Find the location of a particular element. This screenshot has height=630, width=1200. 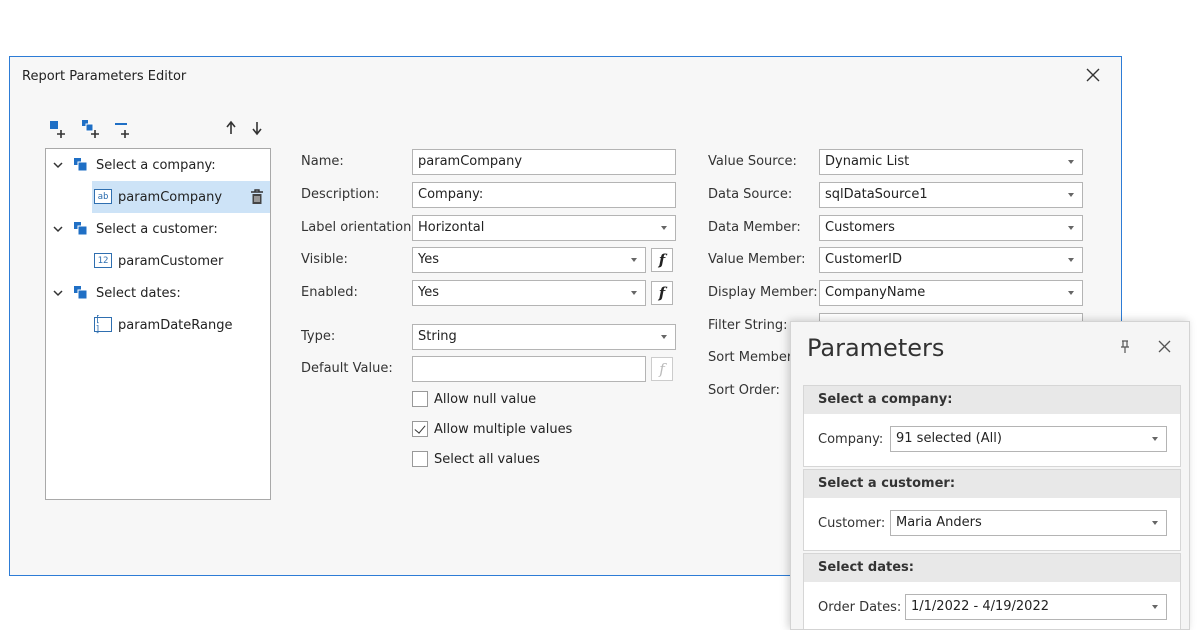

display-member-select: CompanyName is located at coordinates (951, 293).